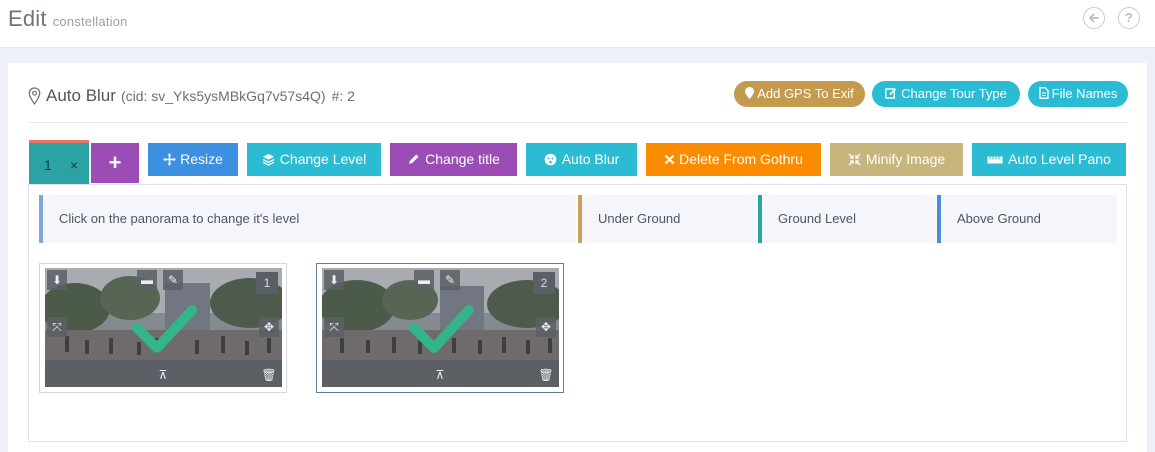 The height and width of the screenshot is (452, 1155). I want to click on panorama-title: Auto Blur, so click(81, 95).